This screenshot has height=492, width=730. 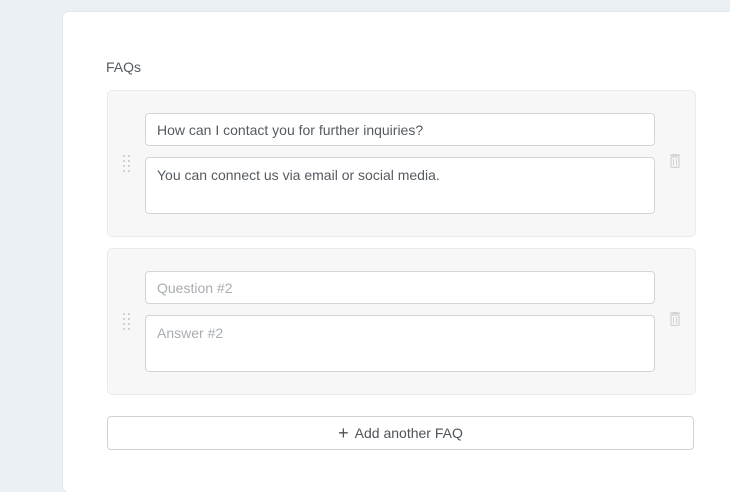 What do you see at coordinates (408, 433) in the screenshot?
I see `add-faq-label: Add another FAQ` at bounding box center [408, 433].